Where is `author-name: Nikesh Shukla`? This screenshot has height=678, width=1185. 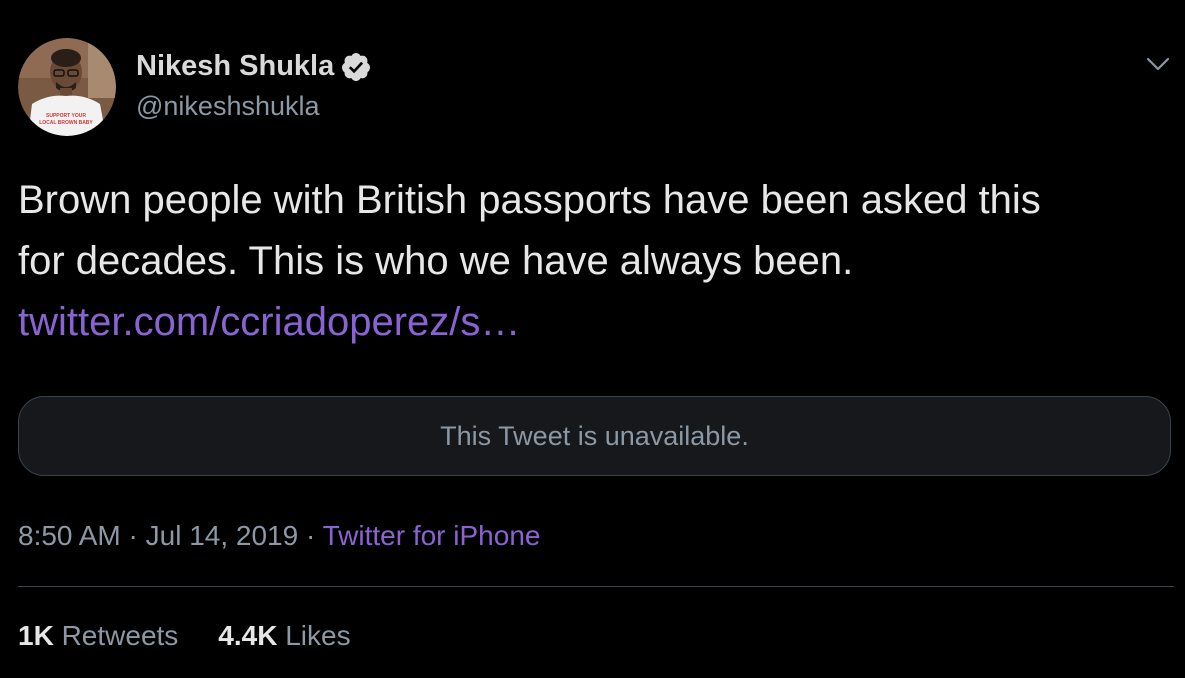
author-name: Nikesh Shukla is located at coordinates (235, 66).